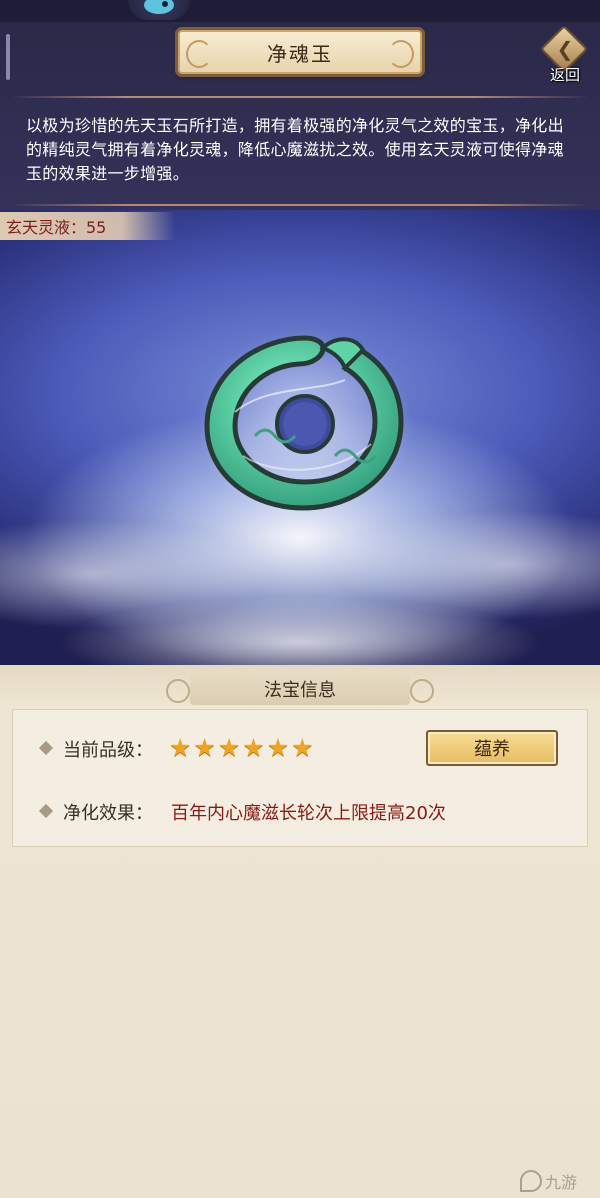 The width and height of the screenshot is (600, 1198). What do you see at coordinates (564, 75) in the screenshot?
I see `back-button-label: 返回` at bounding box center [564, 75].